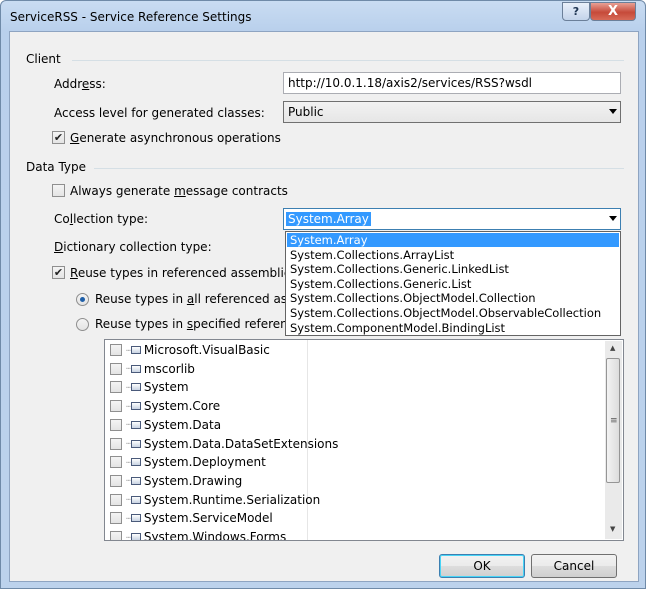 This screenshot has height=589, width=646. I want to click on list-item: ┄ System.Deployment, so click(188, 462).